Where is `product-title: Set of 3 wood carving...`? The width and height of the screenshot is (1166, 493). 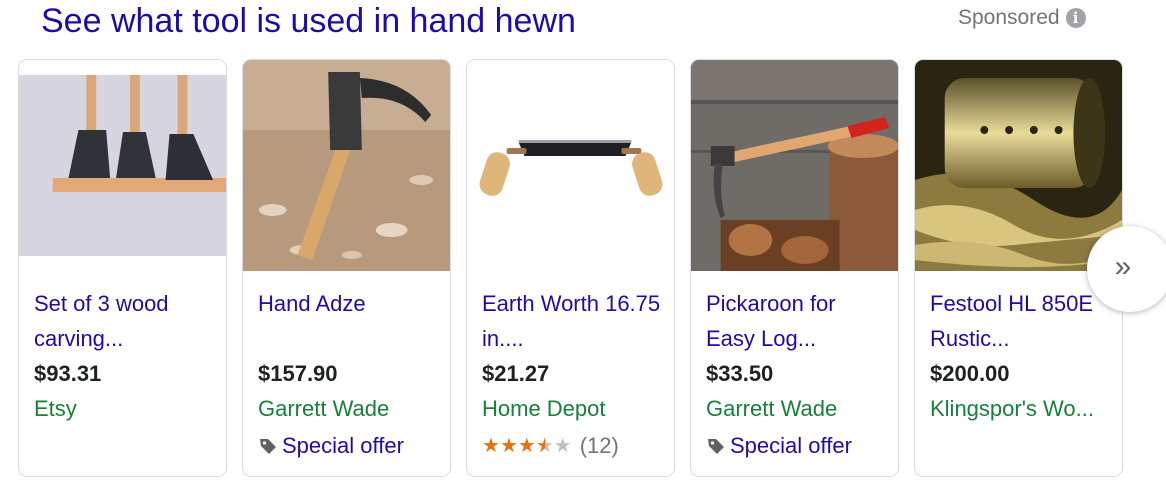 product-title: Set of 3 wood carving... is located at coordinates (124, 321).